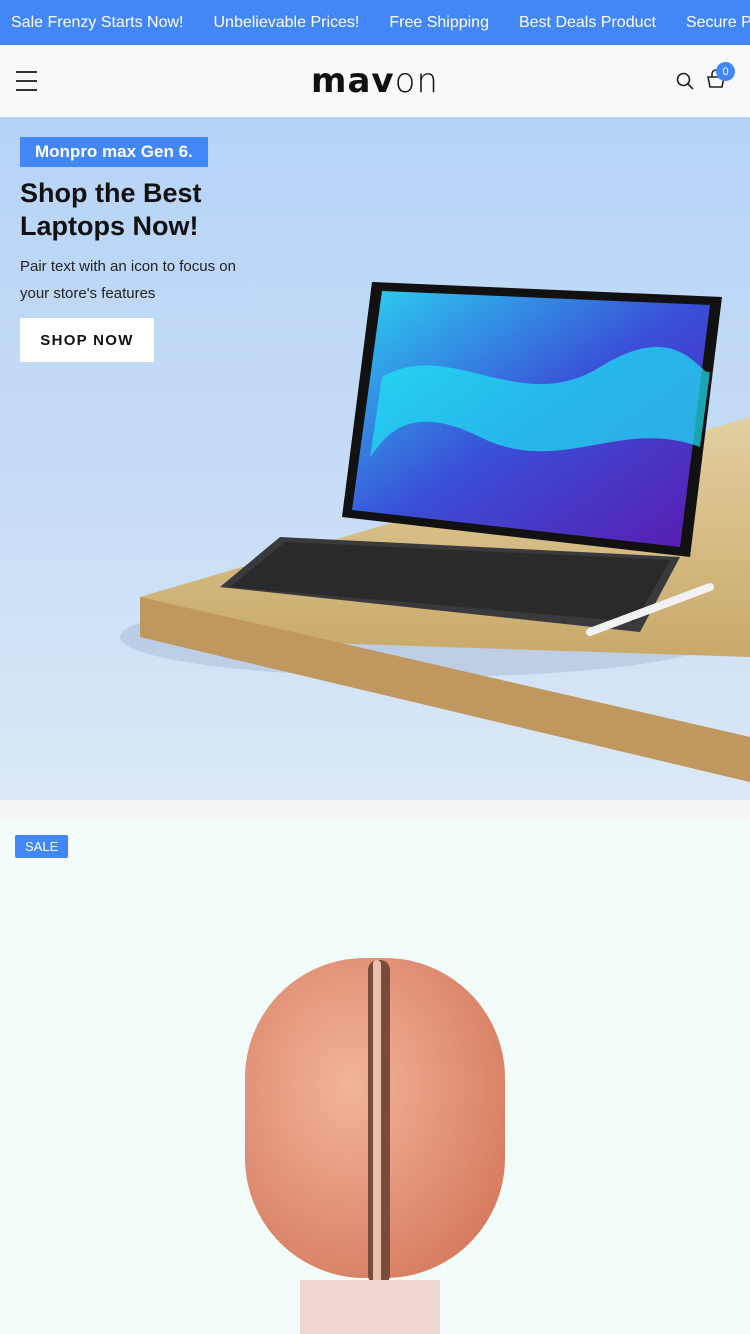 This screenshot has height=1334, width=750. I want to click on sale-badge: SALE, so click(42, 846).